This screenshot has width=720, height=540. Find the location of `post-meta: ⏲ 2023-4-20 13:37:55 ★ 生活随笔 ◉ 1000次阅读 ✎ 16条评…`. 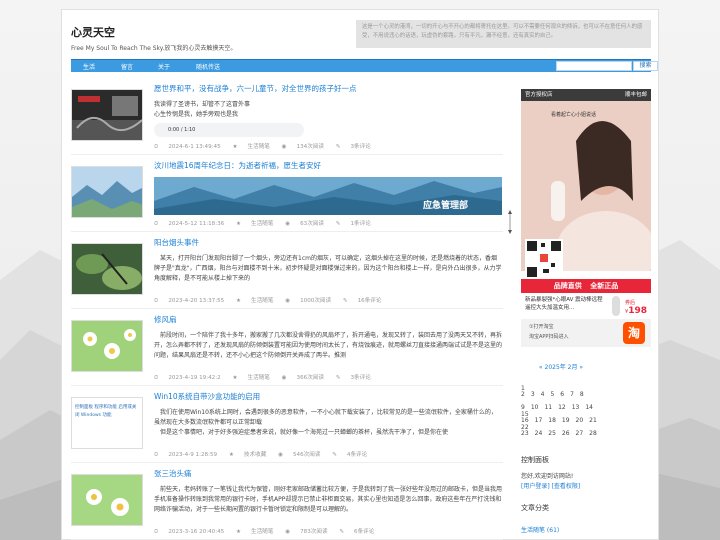

post-meta: ⏲ 2023-4-20 13:37:55 ★ 生活随笔 ◉ 1000次阅读 ✎ 16条评… is located at coordinates (273, 300).